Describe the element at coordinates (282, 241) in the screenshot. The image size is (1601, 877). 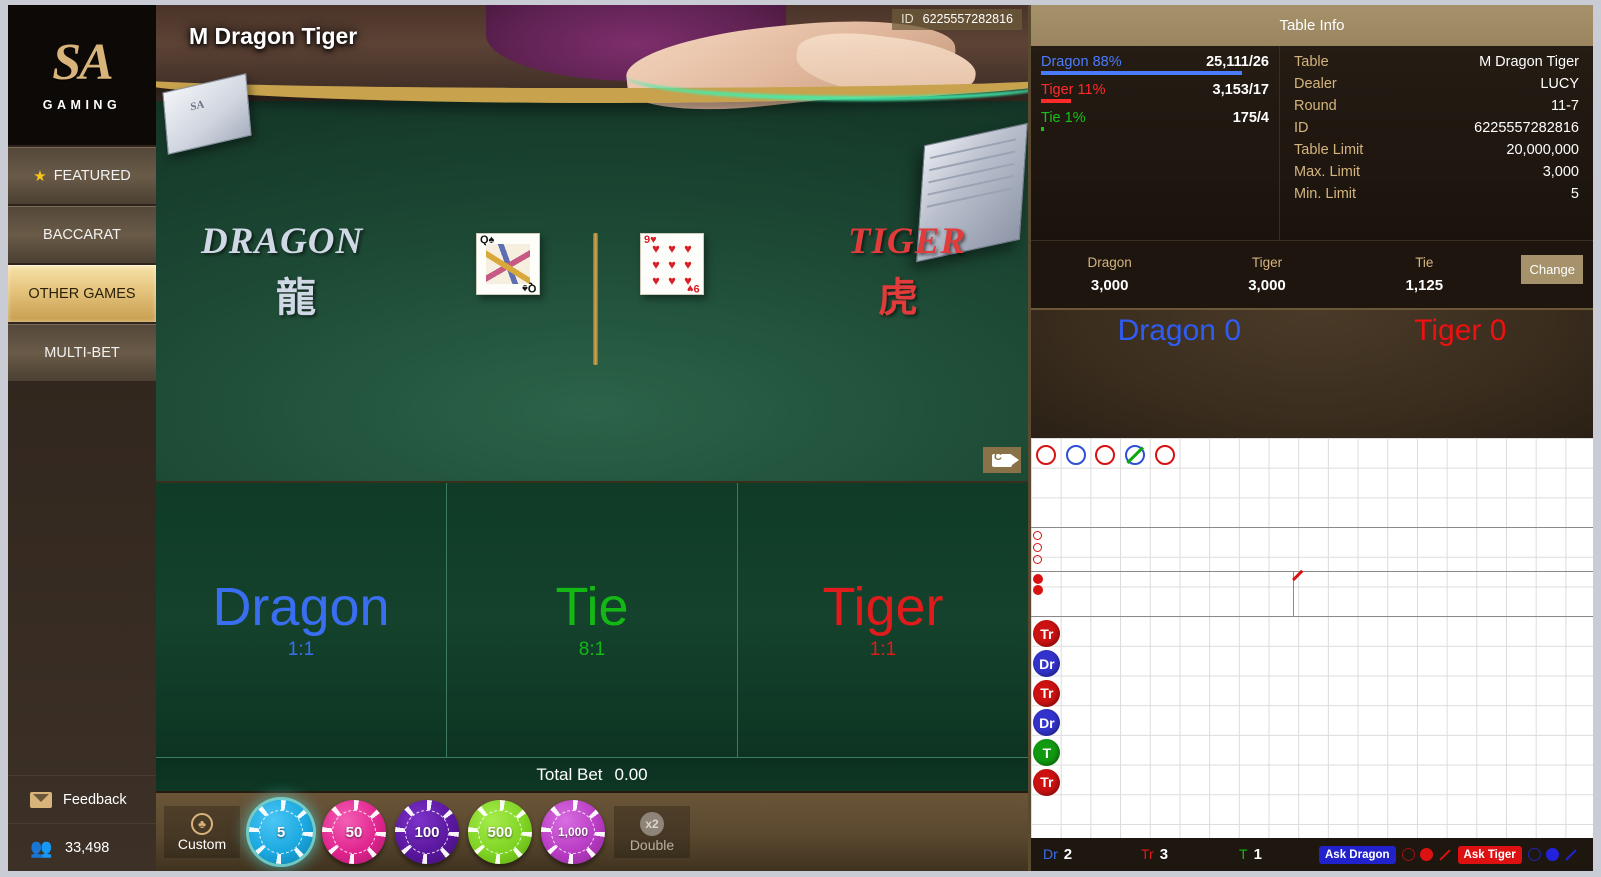
I see `table-label-dragon: DRAGON` at that location.